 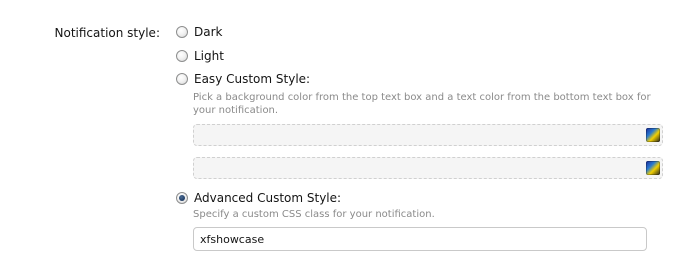 I want to click on option-light: Light, so click(x=200, y=56).